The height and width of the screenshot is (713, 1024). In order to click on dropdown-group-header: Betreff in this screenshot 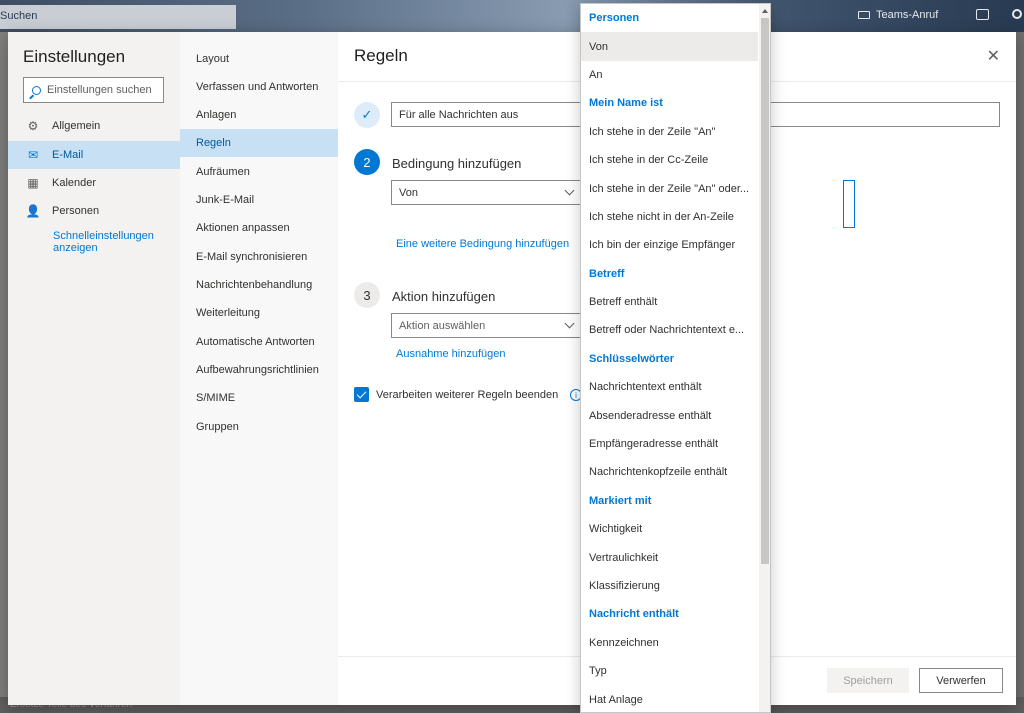, I will do `click(607, 273)`.